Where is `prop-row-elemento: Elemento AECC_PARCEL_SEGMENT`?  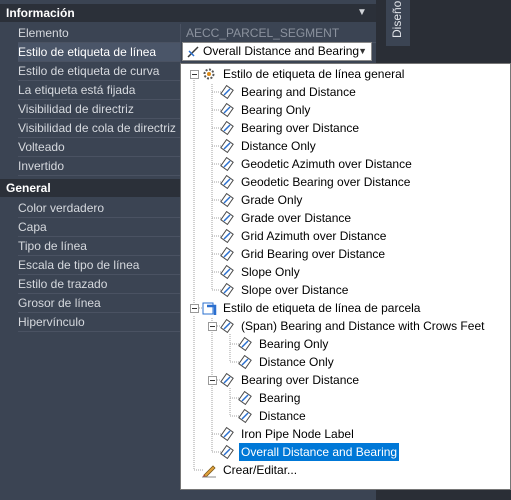 prop-row-elemento: Elemento AECC_PARCEL_SEGMENT is located at coordinates (188, 33).